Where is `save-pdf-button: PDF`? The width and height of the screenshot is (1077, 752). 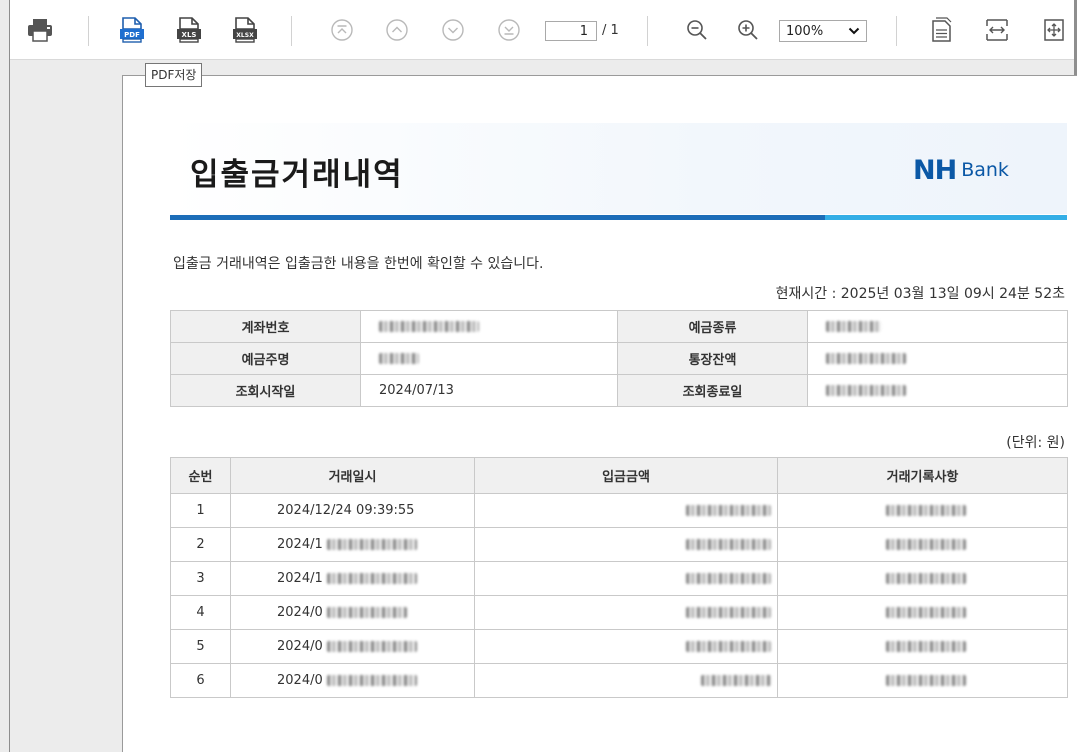
save-pdf-button: PDF is located at coordinates (132, 30).